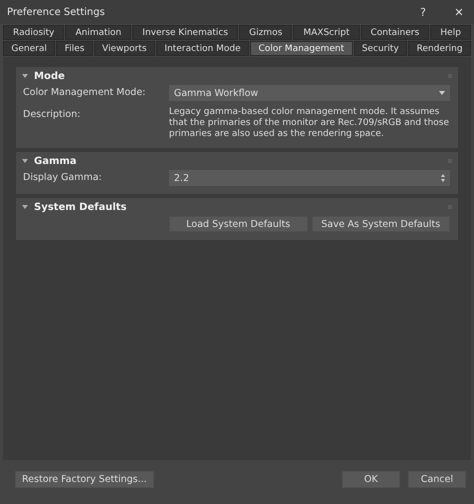  Describe the element at coordinates (185, 32) in the screenshot. I see `tab: Inverse Kinematics` at that location.